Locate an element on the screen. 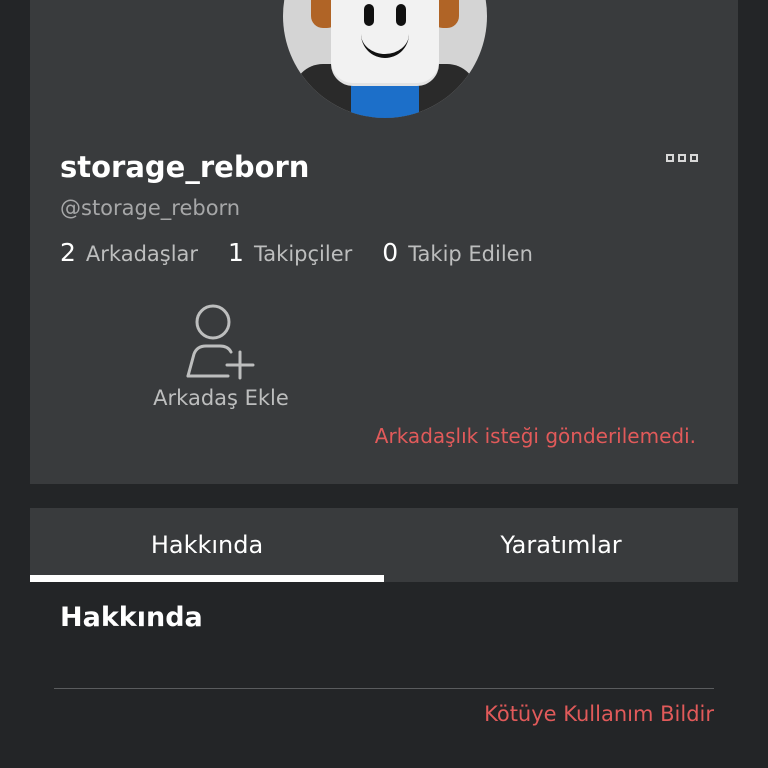 Image resolution: width=768 pixels, height=768 pixels. stat-label: Arkadaşlar is located at coordinates (142, 254).